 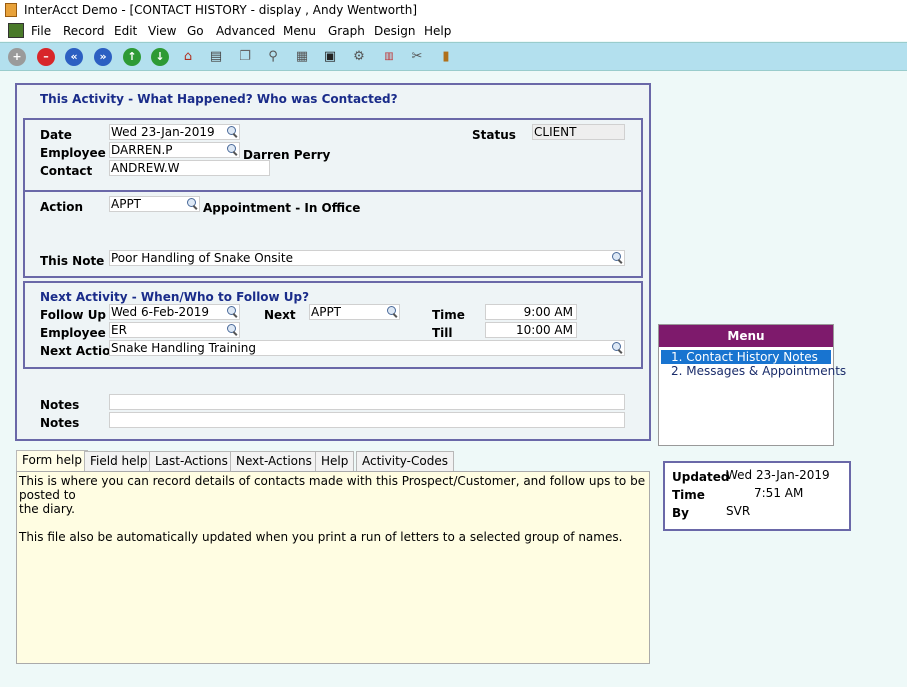 What do you see at coordinates (578, 132) in the screenshot?
I see `status-field: CLIENT` at bounding box center [578, 132].